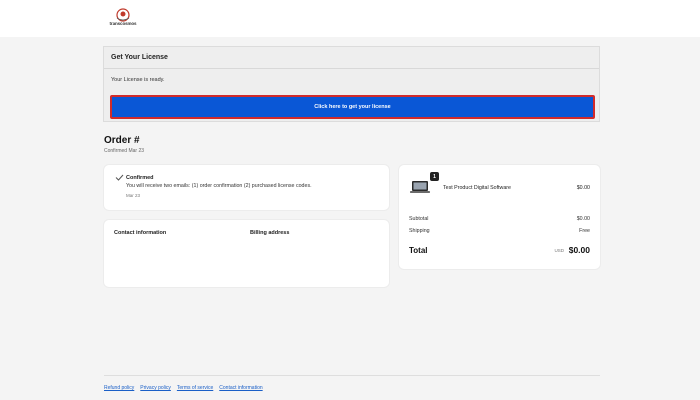 The image size is (700, 400). I want to click on product-name: Test Product Digital Software, so click(477, 188).